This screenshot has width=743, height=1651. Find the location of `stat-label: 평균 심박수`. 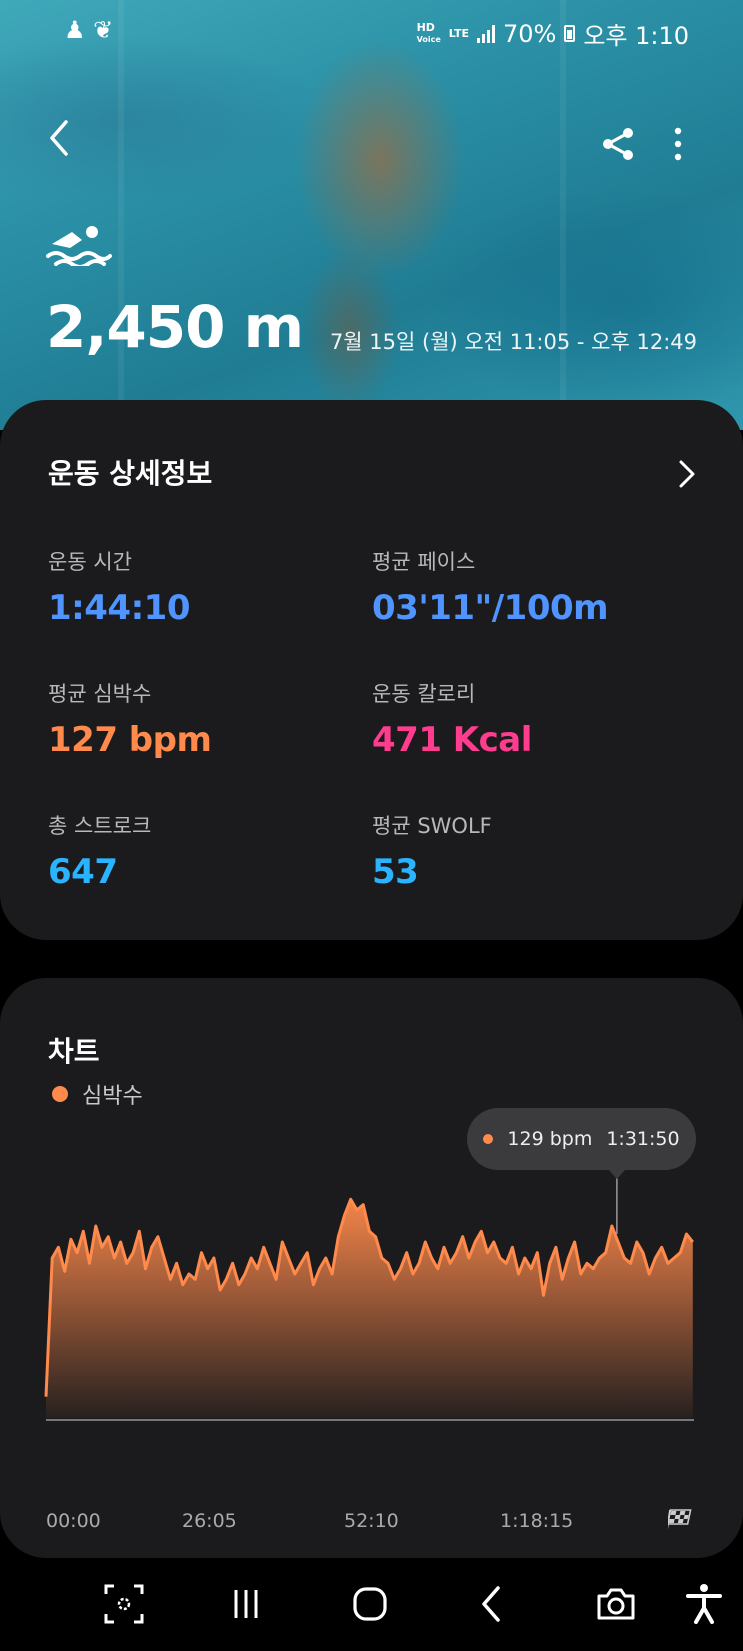

stat-label: 평균 심박수 is located at coordinates (100, 694).